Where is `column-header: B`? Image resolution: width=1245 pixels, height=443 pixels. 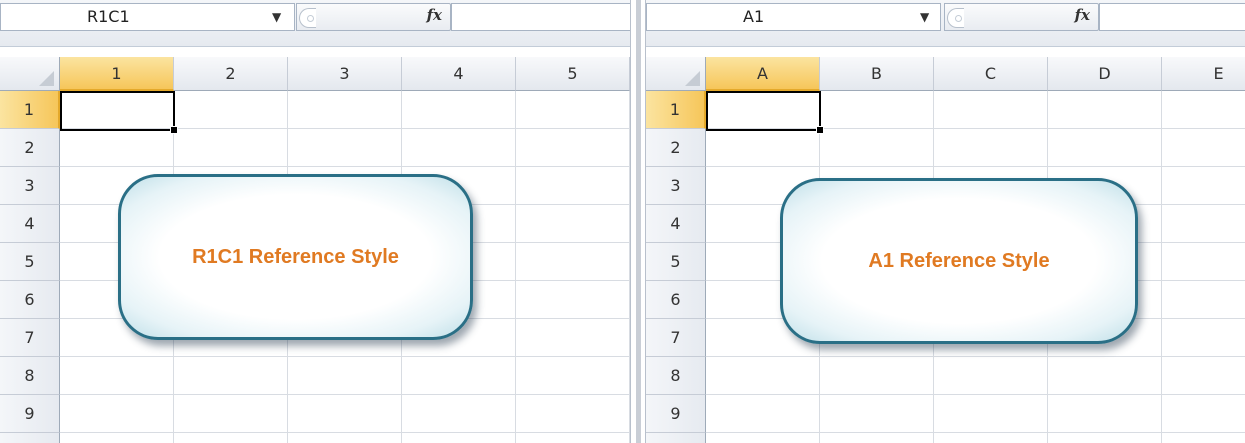 column-header: B is located at coordinates (877, 74).